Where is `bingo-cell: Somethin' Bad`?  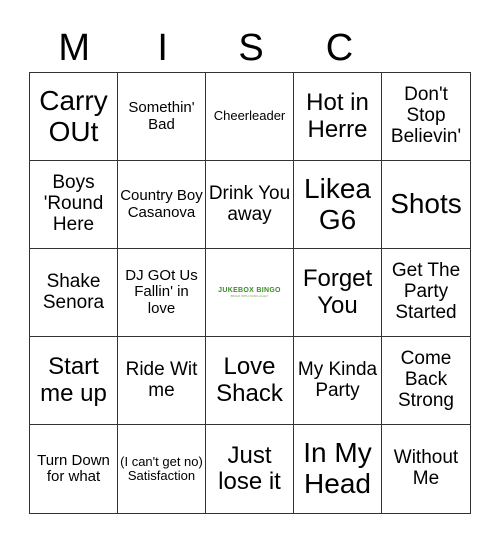 bingo-cell: Somethin' Bad is located at coordinates (162, 117).